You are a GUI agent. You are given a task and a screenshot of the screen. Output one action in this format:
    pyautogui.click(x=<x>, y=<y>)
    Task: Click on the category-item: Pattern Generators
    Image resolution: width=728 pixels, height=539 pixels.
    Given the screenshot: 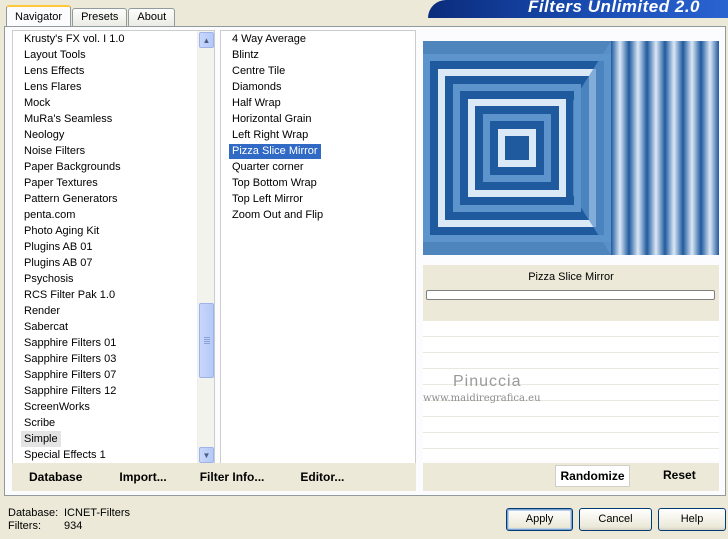 What is the action you would take?
    pyautogui.click(x=113, y=199)
    